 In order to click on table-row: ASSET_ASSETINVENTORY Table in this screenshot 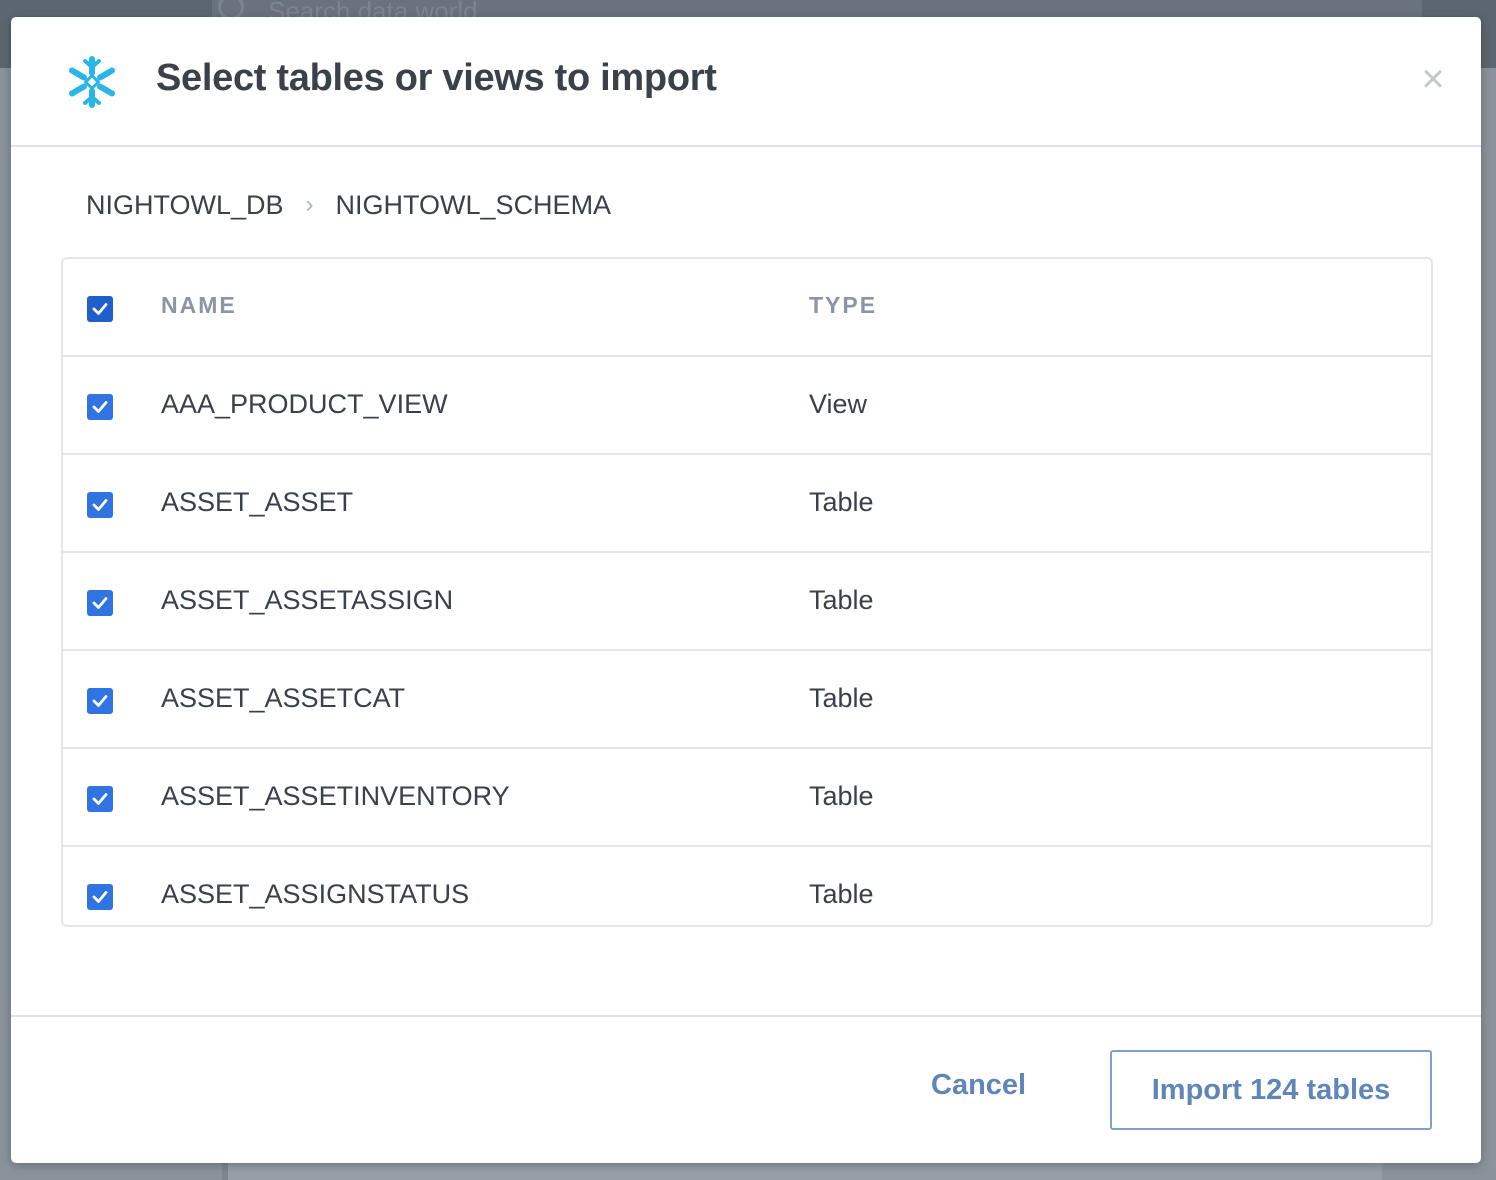, I will do `click(747, 798)`.